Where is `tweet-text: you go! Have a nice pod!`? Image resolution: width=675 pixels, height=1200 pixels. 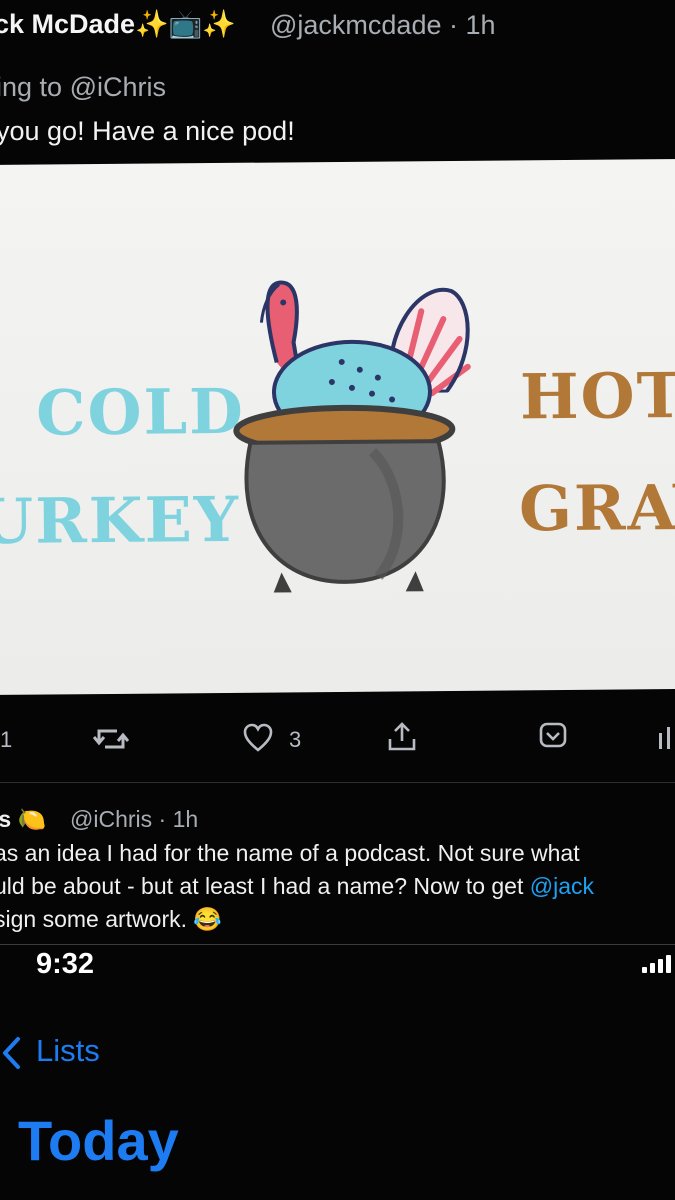 tweet-text: you go! Have a nice pod! is located at coordinates (147, 131).